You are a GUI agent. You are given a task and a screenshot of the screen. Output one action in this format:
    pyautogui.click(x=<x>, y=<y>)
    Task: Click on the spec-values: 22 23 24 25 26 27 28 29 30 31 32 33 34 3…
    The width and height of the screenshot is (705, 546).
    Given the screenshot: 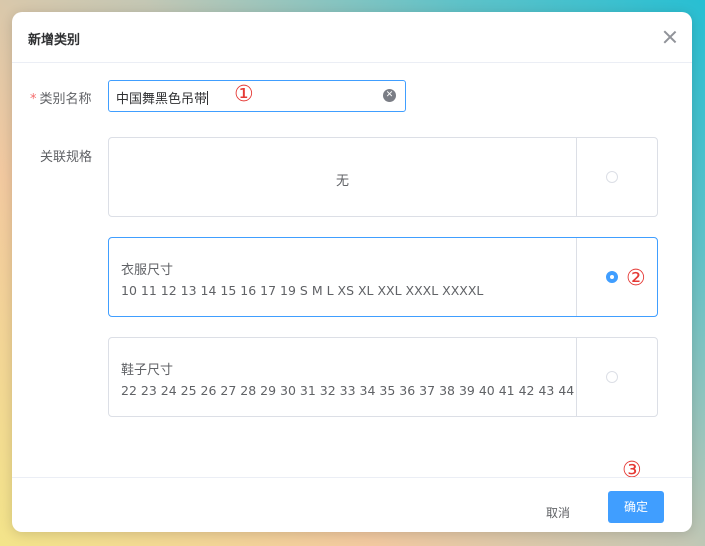 What is the action you would take?
    pyautogui.click(x=348, y=390)
    